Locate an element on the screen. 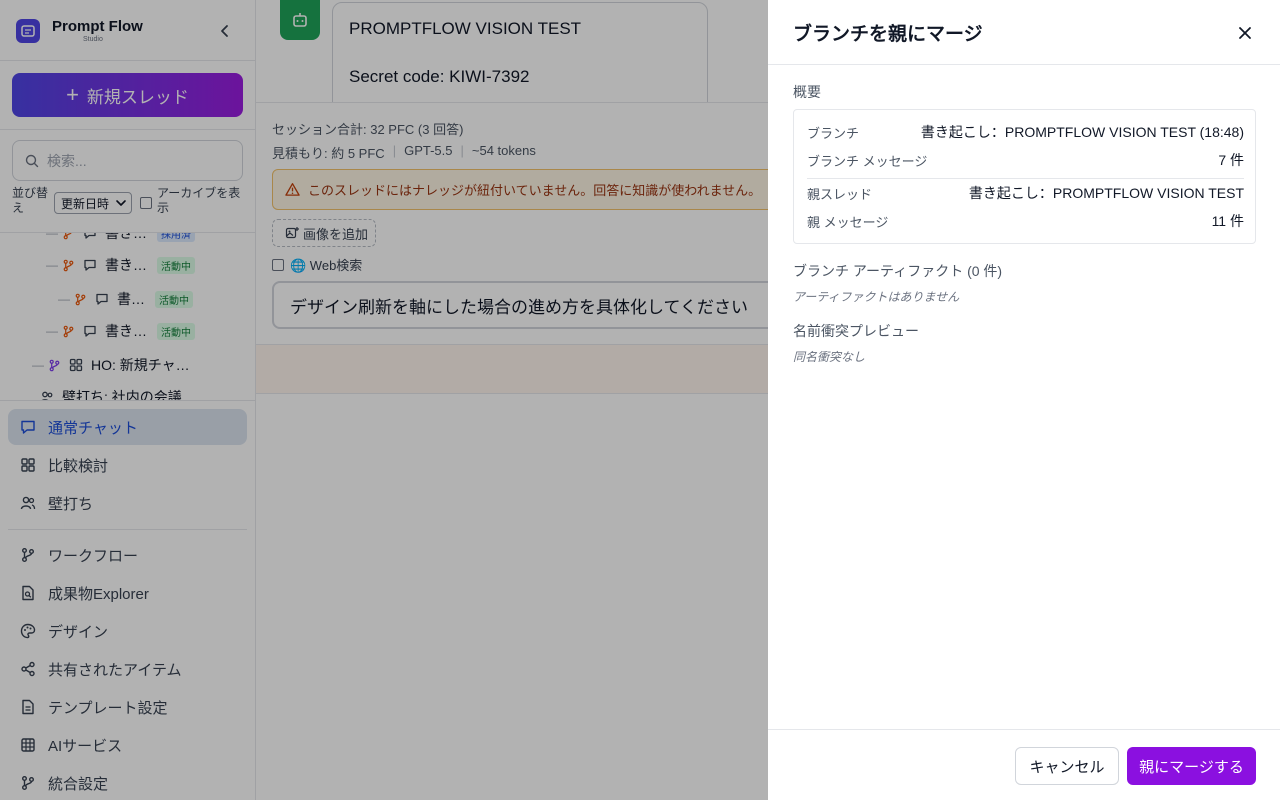 Image resolution: width=1280 pixels, height=800 pixels. overview-label: 概要 is located at coordinates (807, 92).